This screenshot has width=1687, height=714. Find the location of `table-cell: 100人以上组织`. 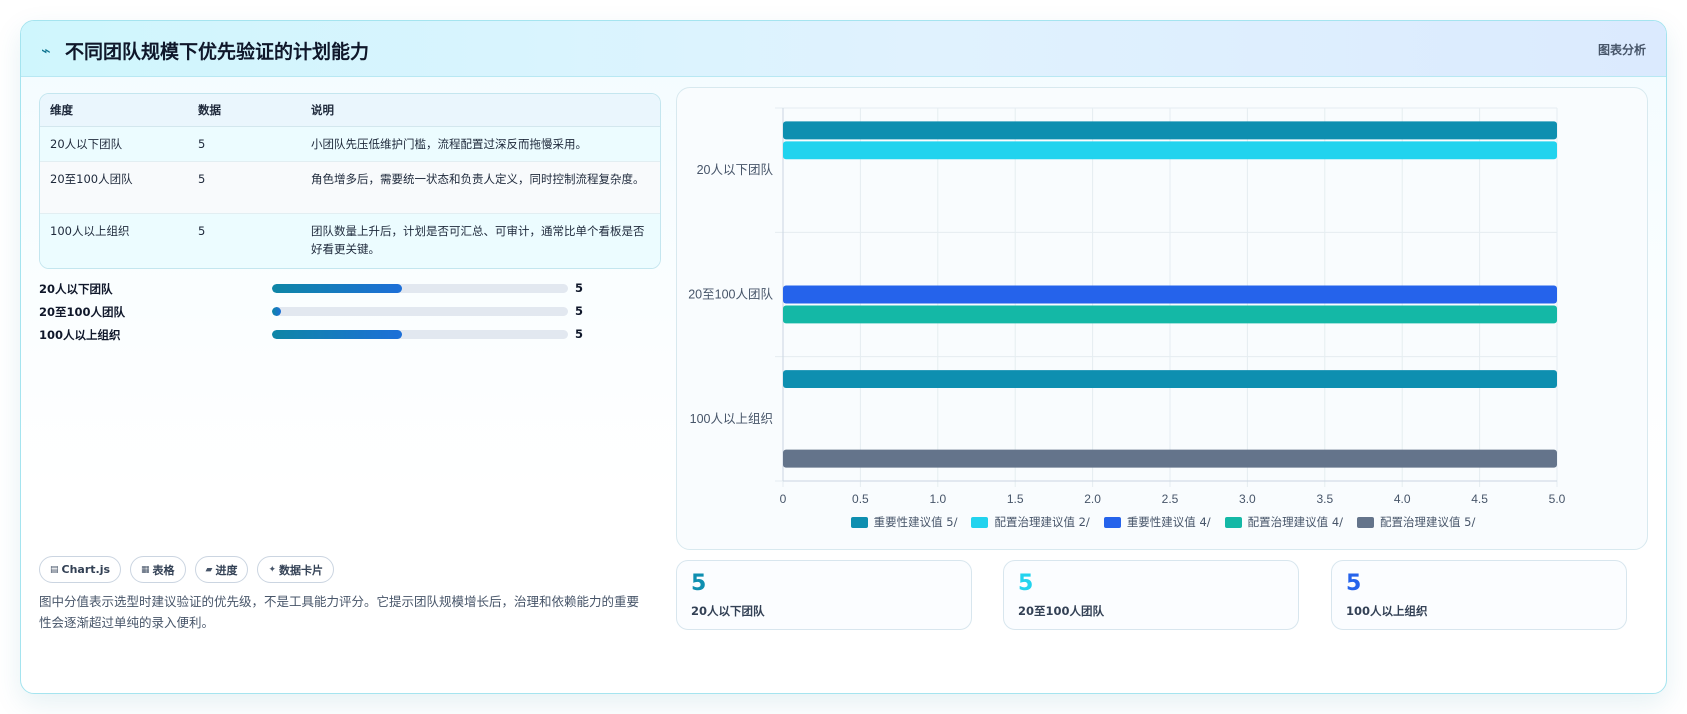

table-cell: 100人以上组织 is located at coordinates (114, 240).